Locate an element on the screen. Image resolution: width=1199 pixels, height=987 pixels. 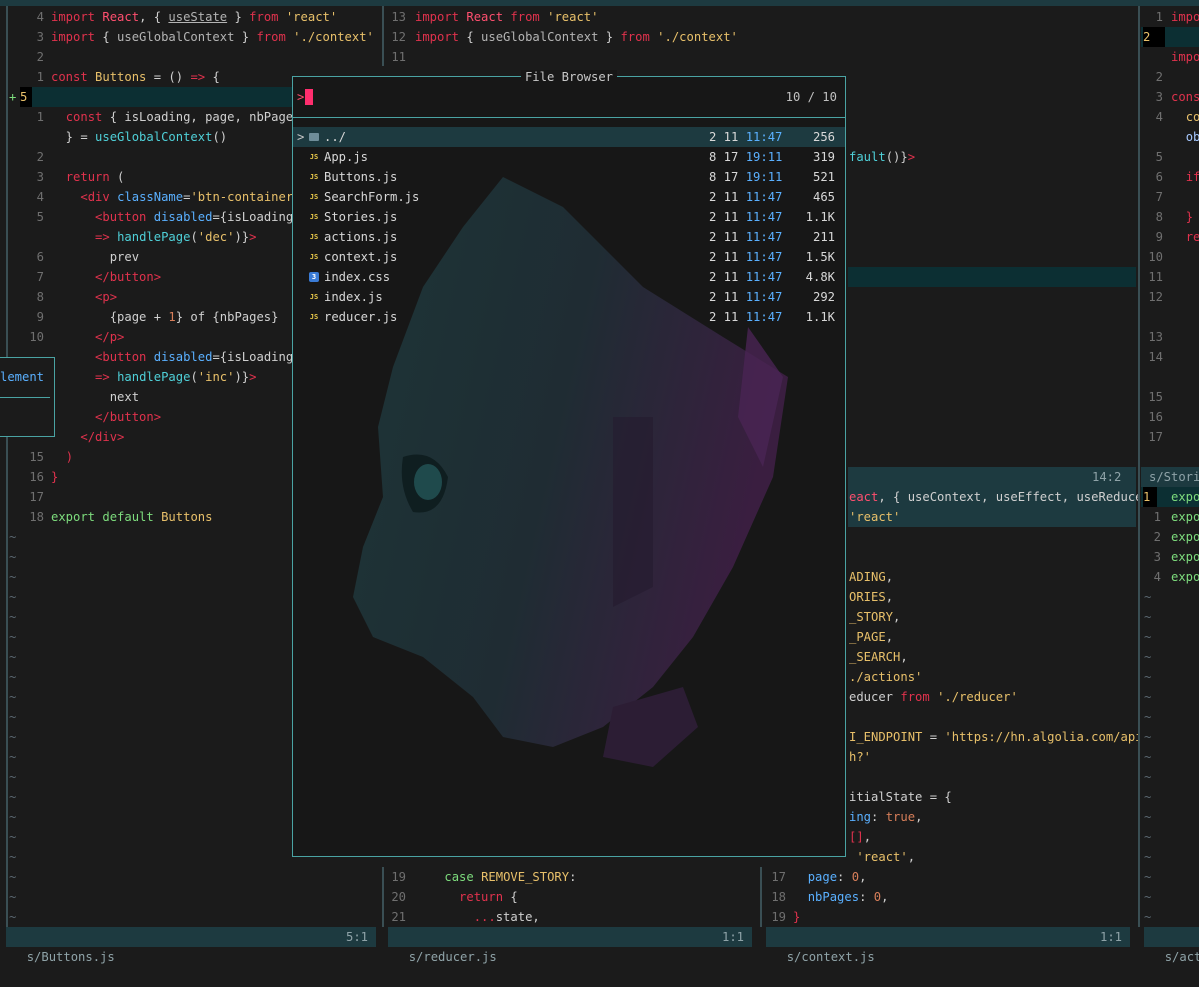
line-number: 5 is located at coordinates (26, 97).